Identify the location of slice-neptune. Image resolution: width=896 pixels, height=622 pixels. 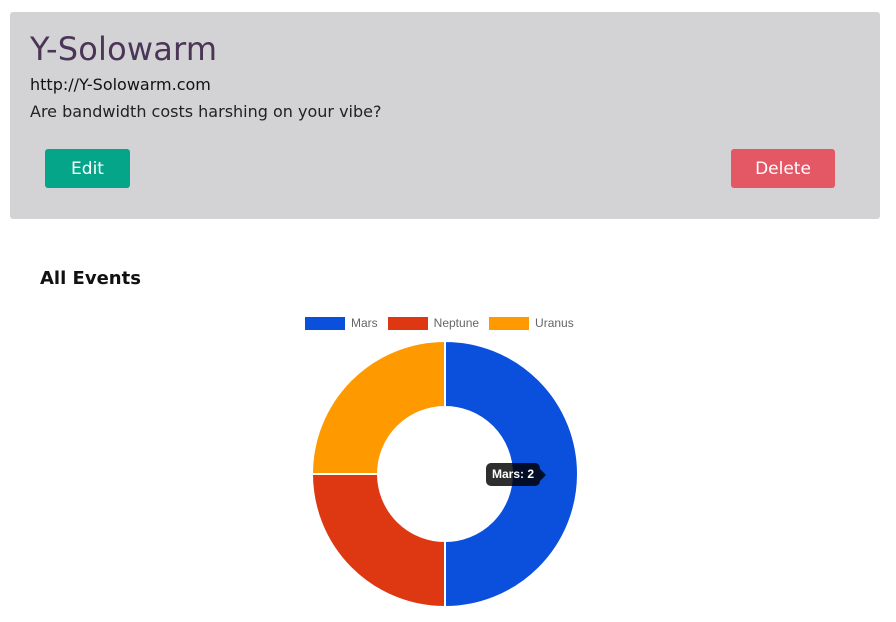
(378, 541).